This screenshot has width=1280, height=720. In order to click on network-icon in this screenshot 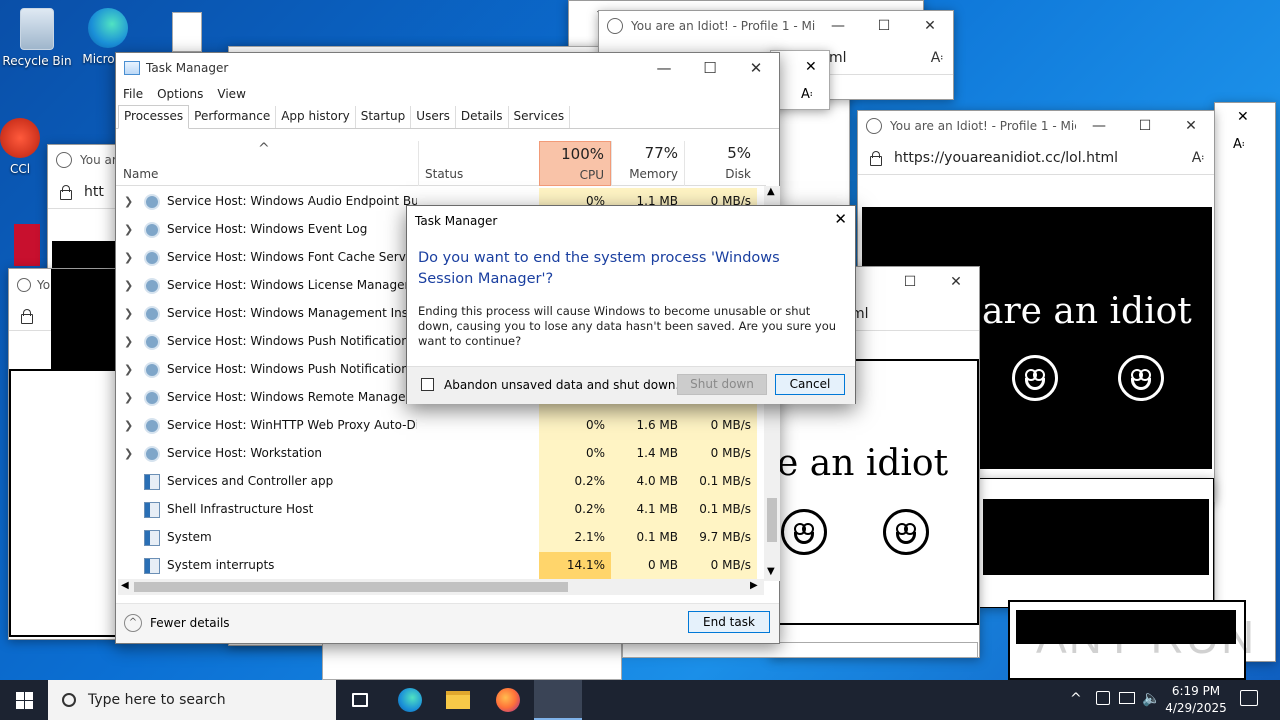, I will do `click(1103, 698)`.